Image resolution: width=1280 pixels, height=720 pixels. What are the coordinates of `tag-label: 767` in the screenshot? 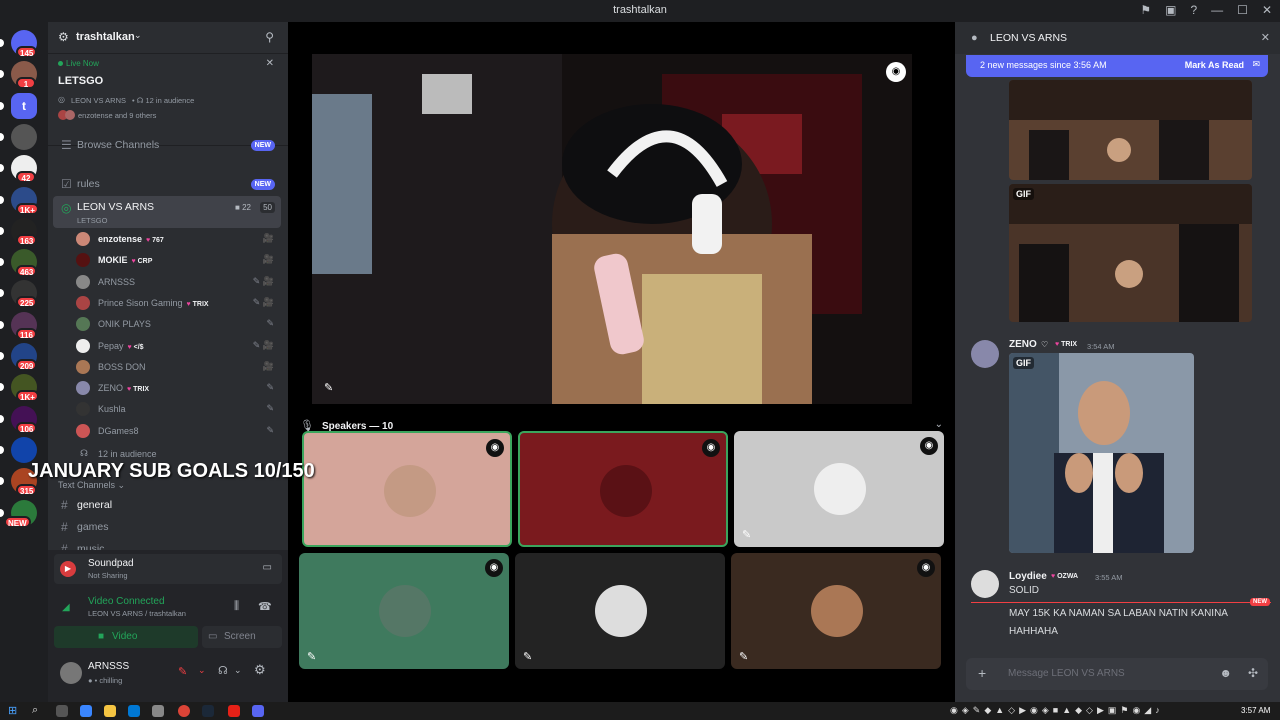 It's located at (158, 240).